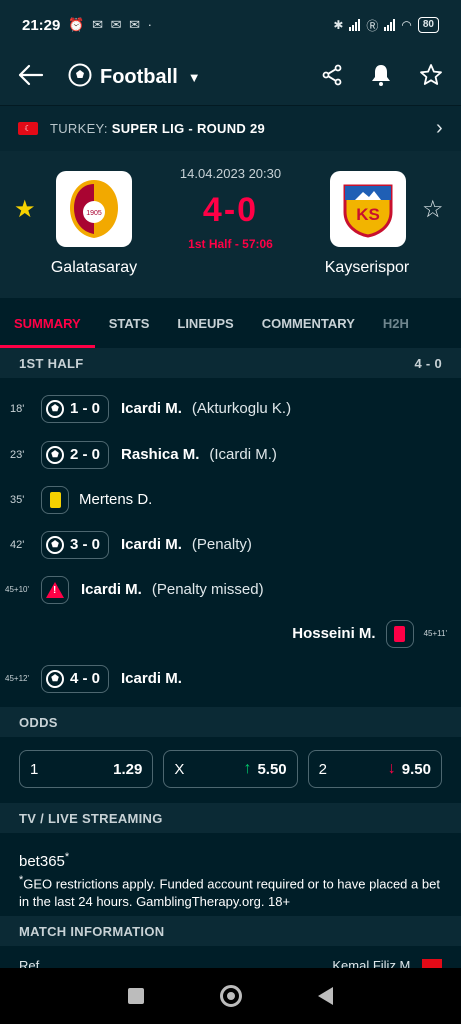 The width and height of the screenshot is (461, 1024). I want to click on event-player: Mertens D., so click(116, 499).